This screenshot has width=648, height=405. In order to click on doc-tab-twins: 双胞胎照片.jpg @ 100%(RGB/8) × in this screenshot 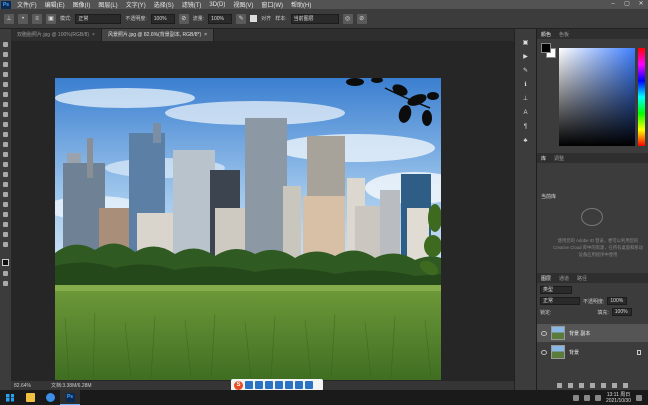, I will do `click(56, 35)`.